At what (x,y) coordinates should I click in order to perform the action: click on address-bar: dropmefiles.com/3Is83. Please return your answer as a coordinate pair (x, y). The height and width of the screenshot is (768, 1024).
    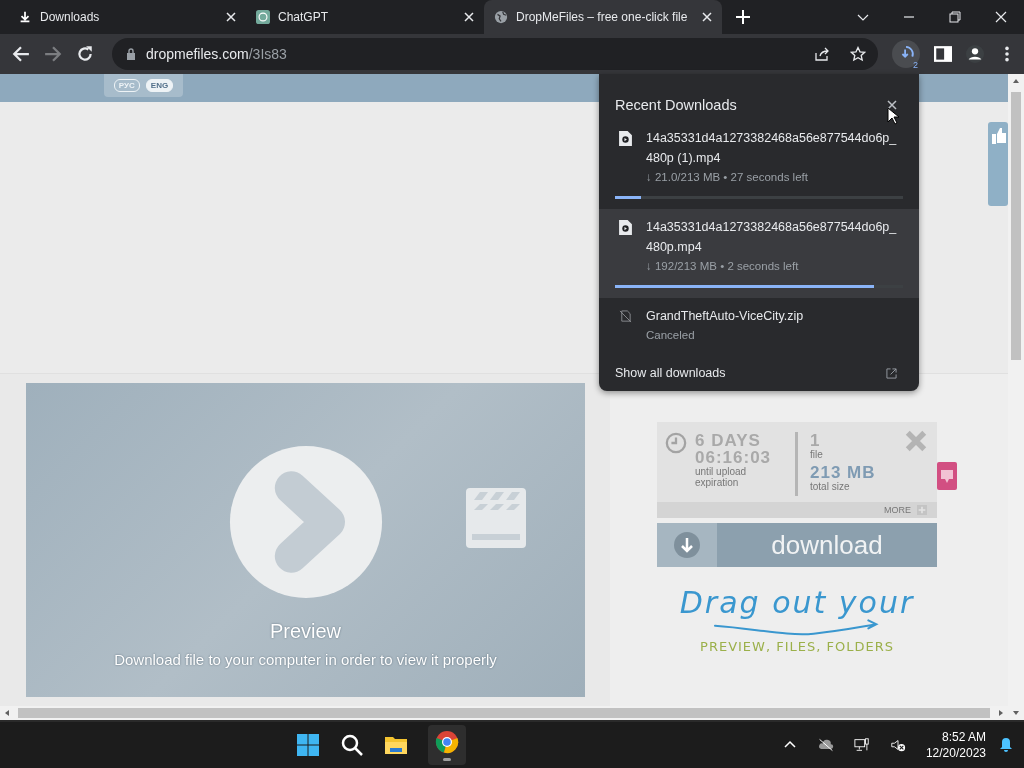
    Looking at the image, I should click on (495, 54).